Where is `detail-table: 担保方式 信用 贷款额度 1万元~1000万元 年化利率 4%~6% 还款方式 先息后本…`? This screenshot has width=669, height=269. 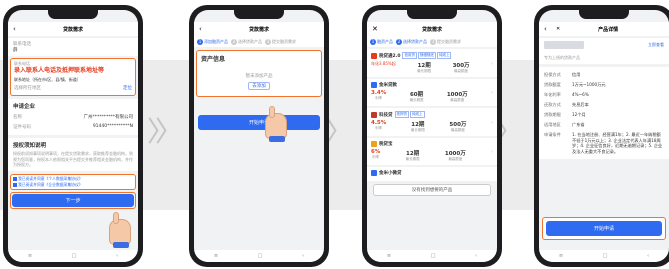 detail-table: 担保方式 信用 贷款额度 1万元~1000万元 年化利率 4%~6% 还款方式 先息后本… is located at coordinates (604, 113).